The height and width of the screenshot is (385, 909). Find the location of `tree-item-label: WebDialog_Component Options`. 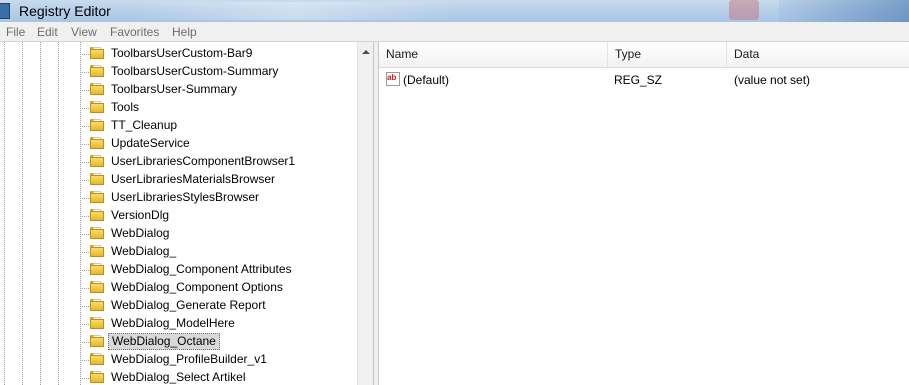

tree-item-label: WebDialog_Component Options is located at coordinates (197, 287).